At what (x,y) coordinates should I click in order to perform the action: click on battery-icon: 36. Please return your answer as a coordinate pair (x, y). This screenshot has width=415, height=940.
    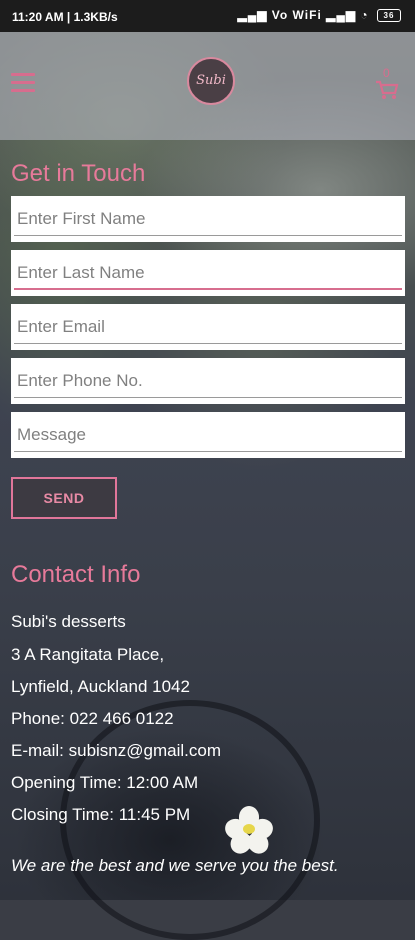
    Looking at the image, I should click on (389, 16).